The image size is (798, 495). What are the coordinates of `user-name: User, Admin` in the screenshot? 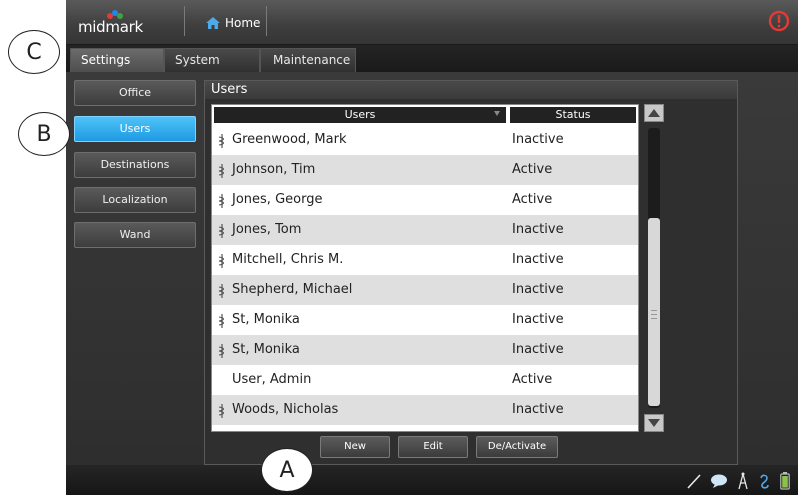 It's located at (272, 379).